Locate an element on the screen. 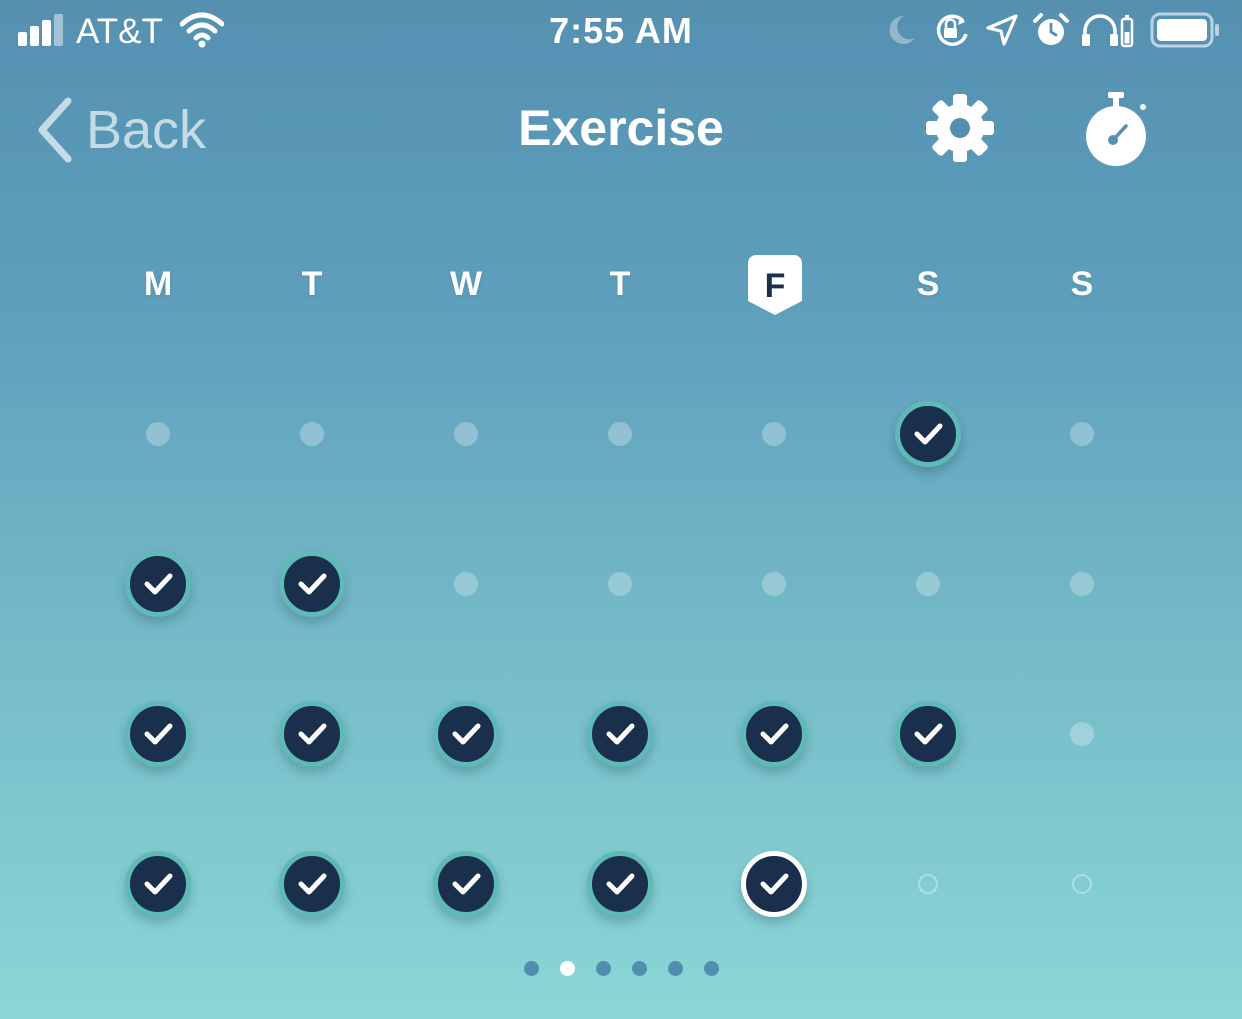  day-label: M is located at coordinates (158, 284).